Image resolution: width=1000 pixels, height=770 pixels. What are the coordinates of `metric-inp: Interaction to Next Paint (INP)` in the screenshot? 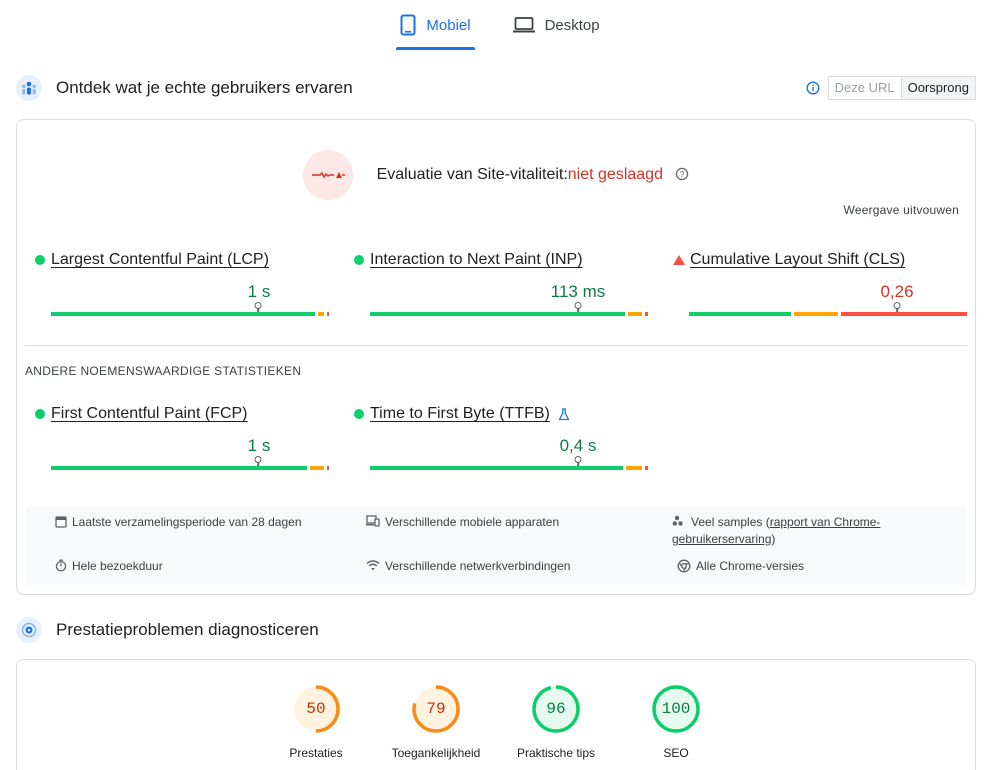 It's located at (494, 260).